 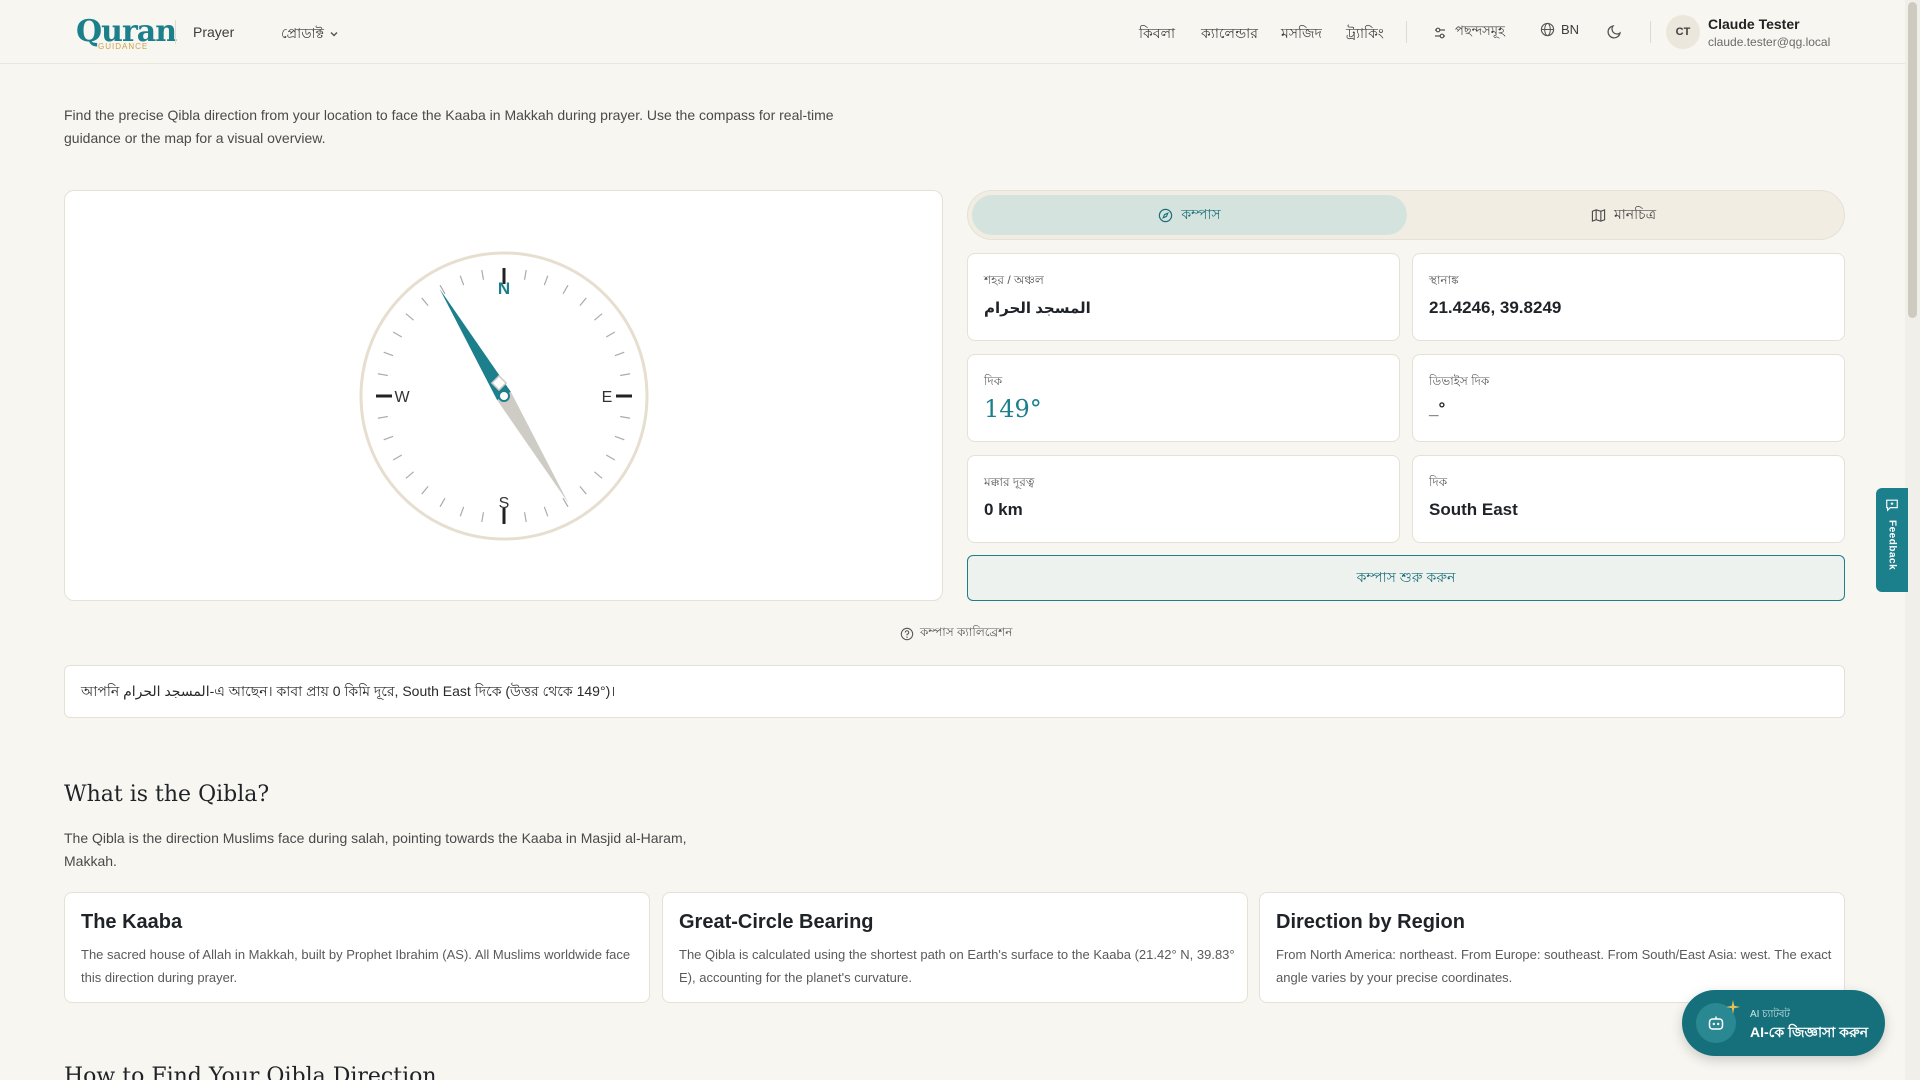 I want to click on compass-icon, so click(x=1166, y=215).